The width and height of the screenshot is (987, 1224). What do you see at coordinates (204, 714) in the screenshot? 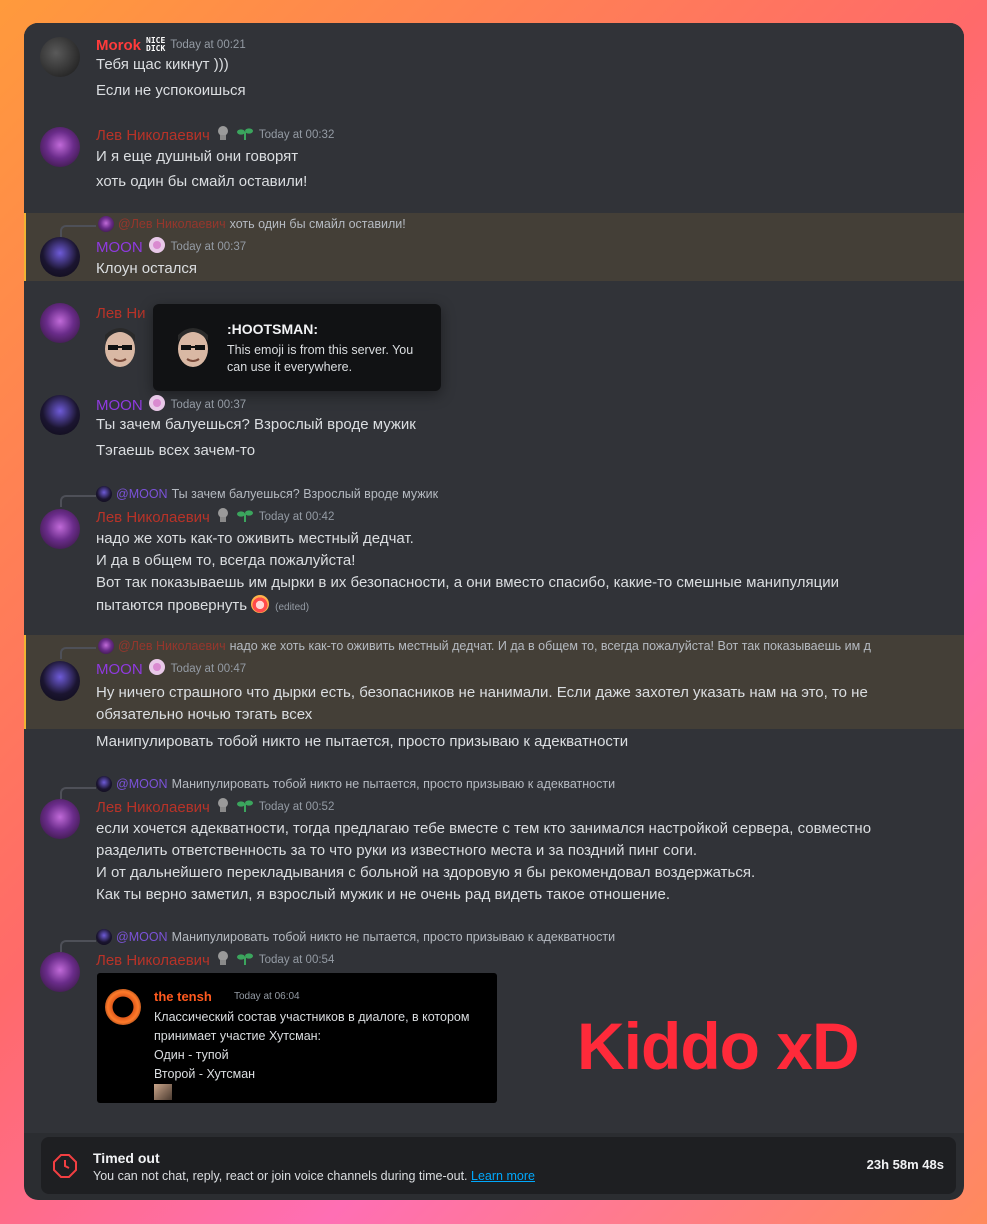
I see `message-text: обязательно ночью тэгать всех` at bounding box center [204, 714].